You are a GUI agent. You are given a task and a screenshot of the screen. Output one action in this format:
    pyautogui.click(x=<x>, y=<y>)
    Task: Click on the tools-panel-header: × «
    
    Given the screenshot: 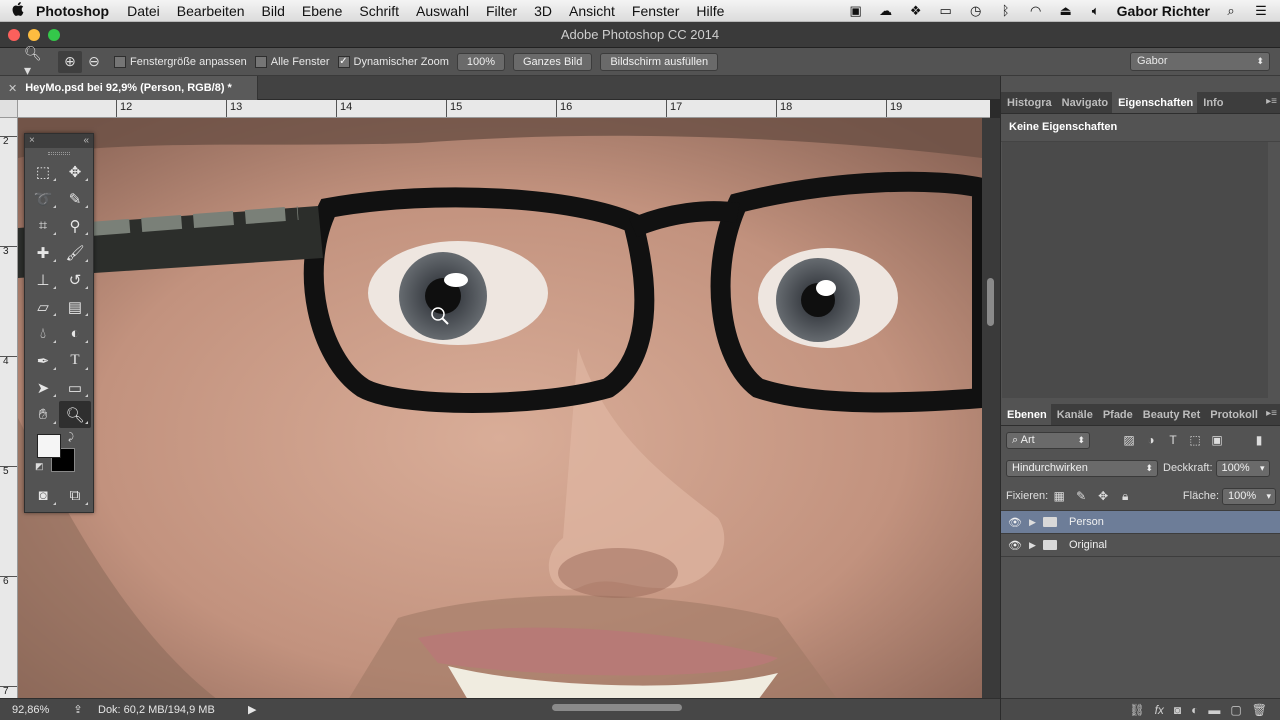 What is the action you would take?
    pyautogui.click(x=59, y=141)
    